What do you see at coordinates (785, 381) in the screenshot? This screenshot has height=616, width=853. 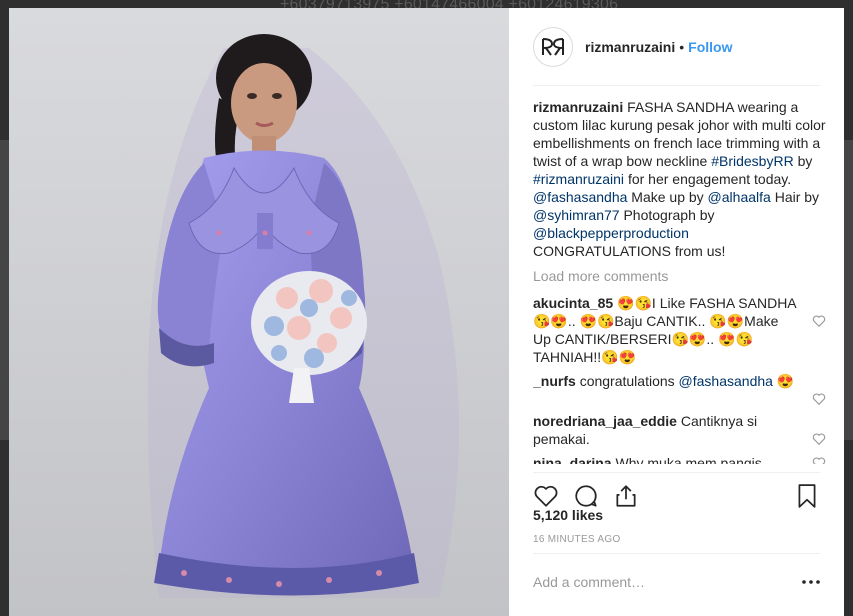 I see `comment-text: 😍` at bounding box center [785, 381].